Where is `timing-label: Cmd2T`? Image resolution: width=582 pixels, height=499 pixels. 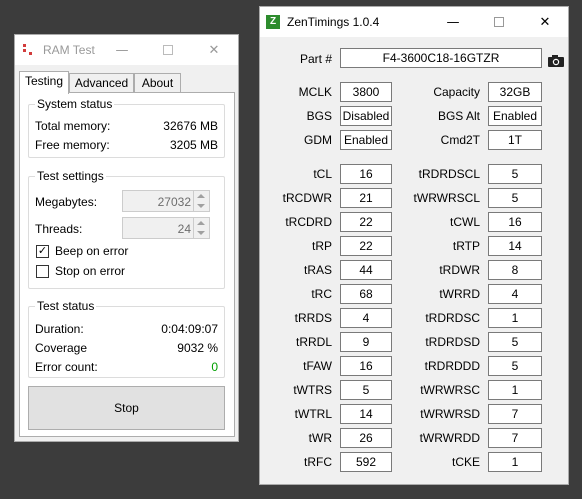 timing-label: Cmd2T is located at coordinates (460, 140).